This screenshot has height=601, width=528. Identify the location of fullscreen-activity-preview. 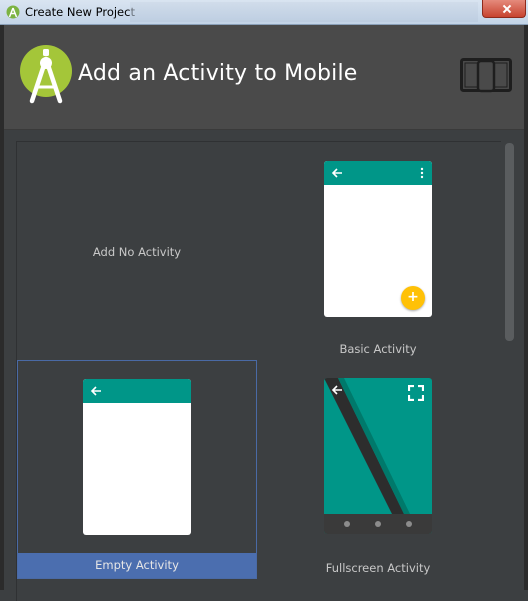
(378, 456).